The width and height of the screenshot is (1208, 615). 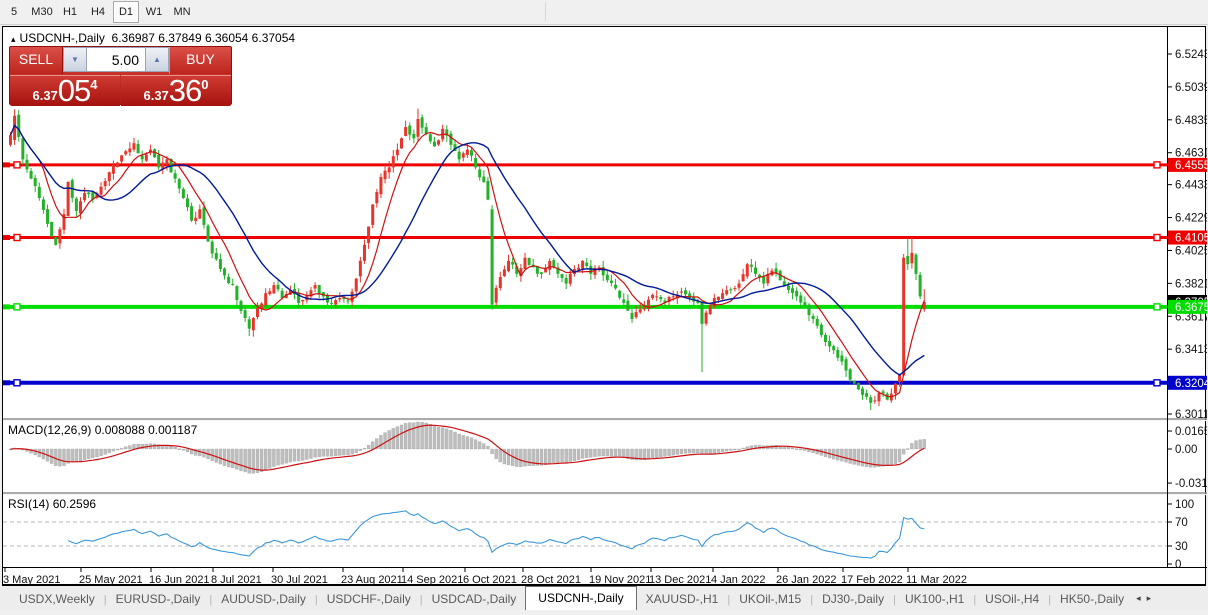 I want to click on timeframe-w1: W1, so click(x=154, y=12).